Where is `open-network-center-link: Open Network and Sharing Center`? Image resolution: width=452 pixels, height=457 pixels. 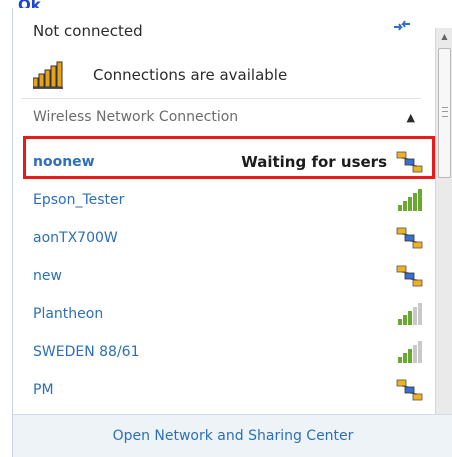 open-network-center-link: Open Network and Sharing Center is located at coordinates (233, 436).